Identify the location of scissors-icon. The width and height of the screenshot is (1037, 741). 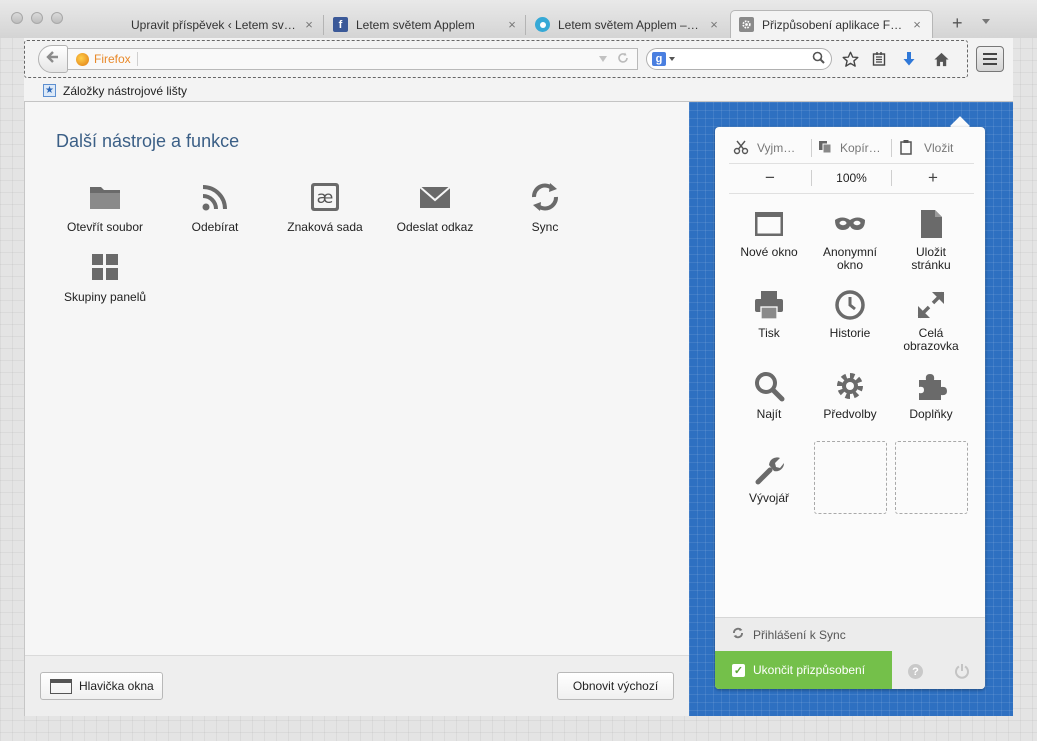
(741, 148).